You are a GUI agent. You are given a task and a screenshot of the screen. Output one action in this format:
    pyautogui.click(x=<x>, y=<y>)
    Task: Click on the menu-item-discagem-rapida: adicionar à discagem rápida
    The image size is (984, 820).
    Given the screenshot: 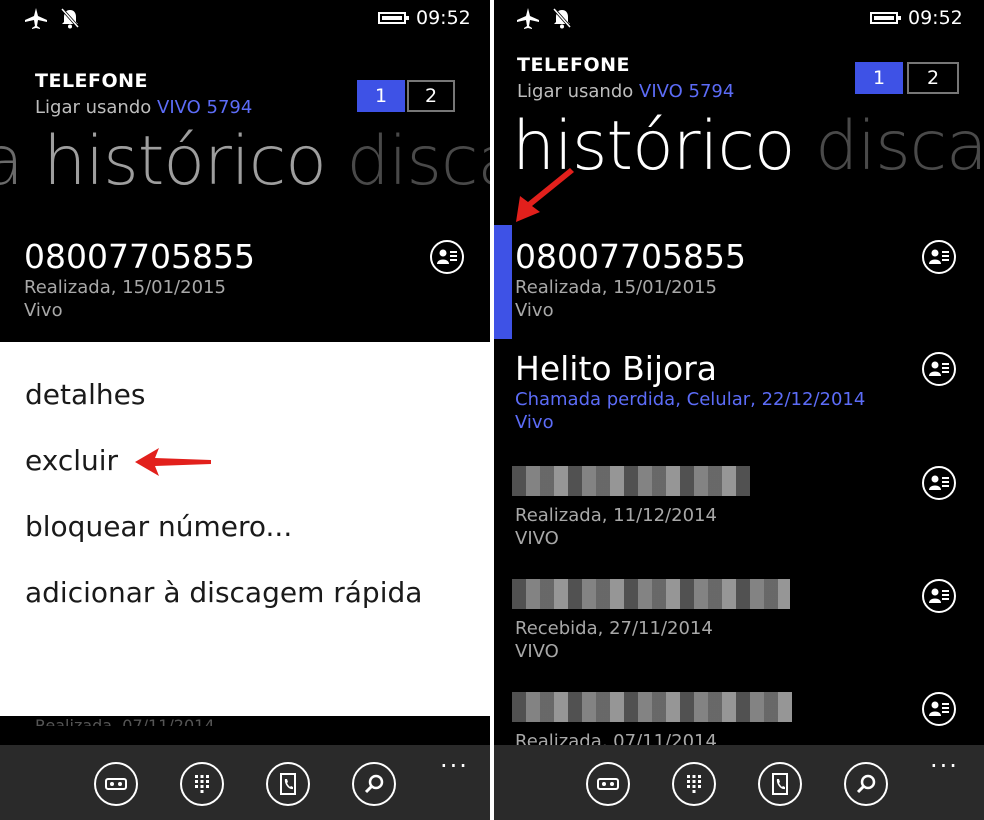 What is the action you would take?
    pyautogui.click(x=223, y=592)
    